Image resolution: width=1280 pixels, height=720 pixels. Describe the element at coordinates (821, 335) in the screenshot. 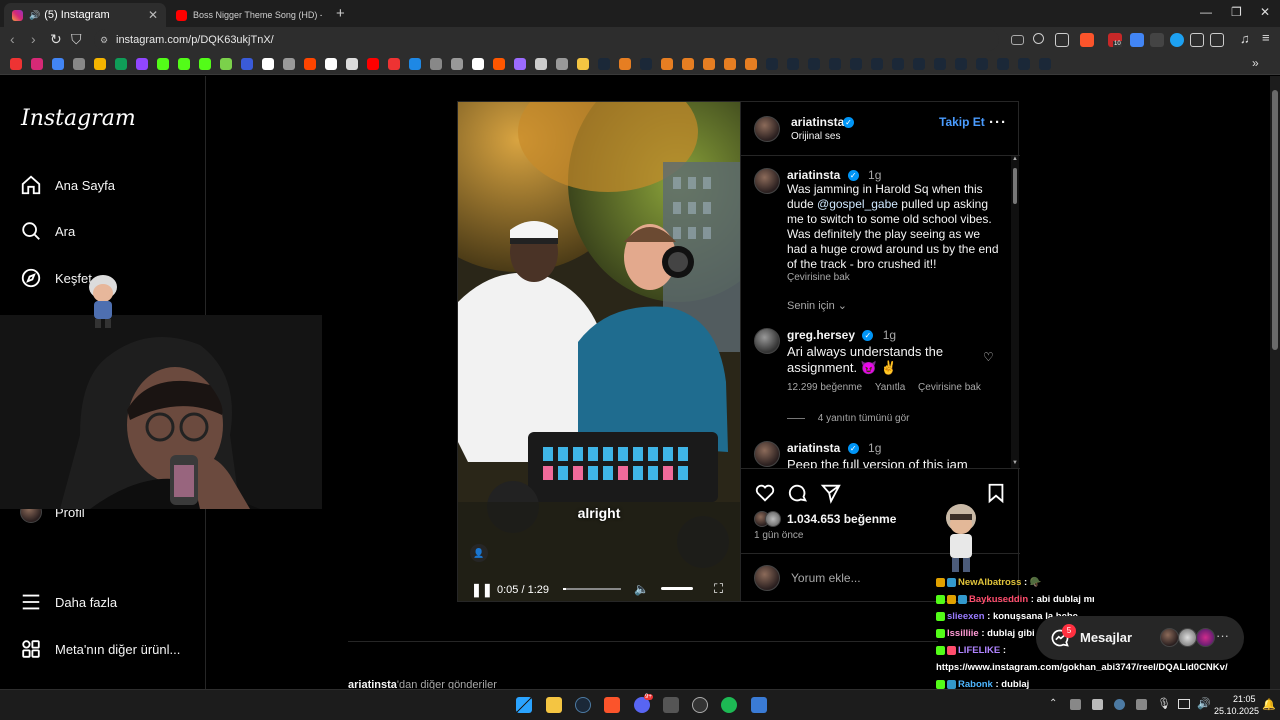

I see `comment-author: greg.hersey` at that location.